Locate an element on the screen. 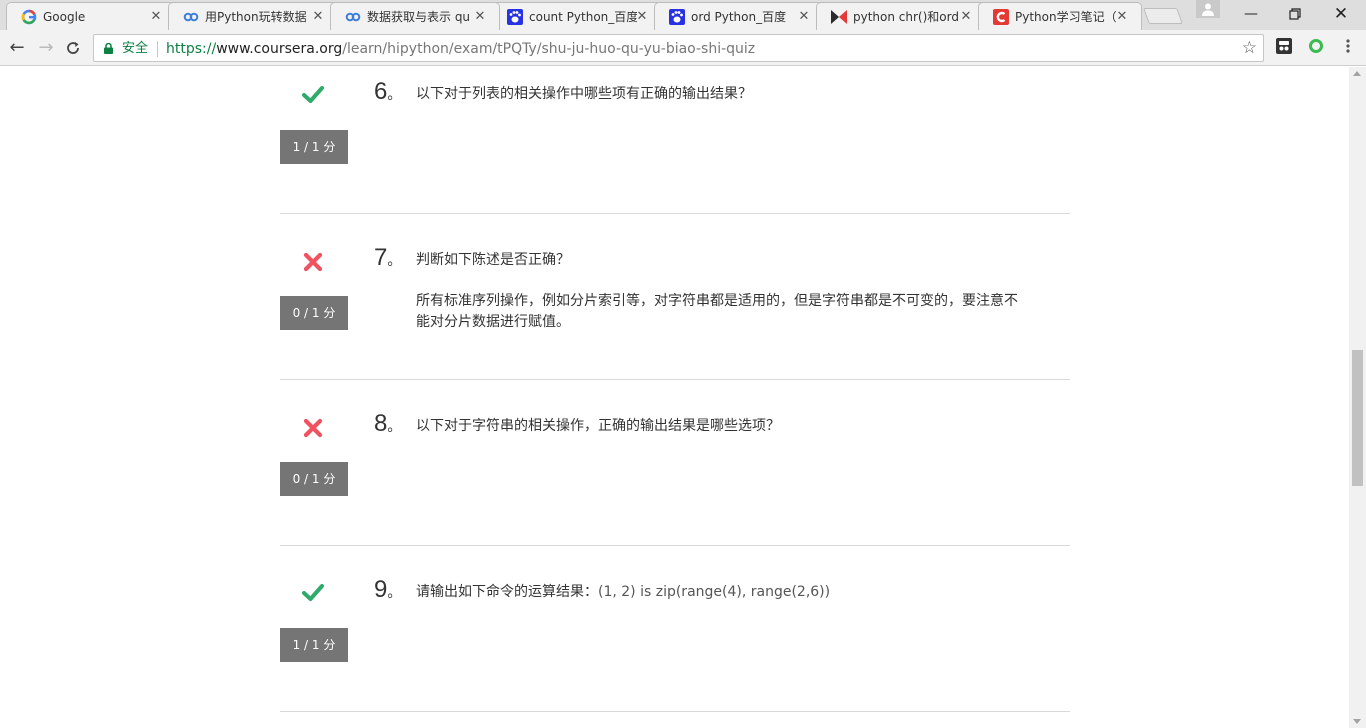 The height and width of the screenshot is (728, 1366). forward-button: → is located at coordinates (46, 48).